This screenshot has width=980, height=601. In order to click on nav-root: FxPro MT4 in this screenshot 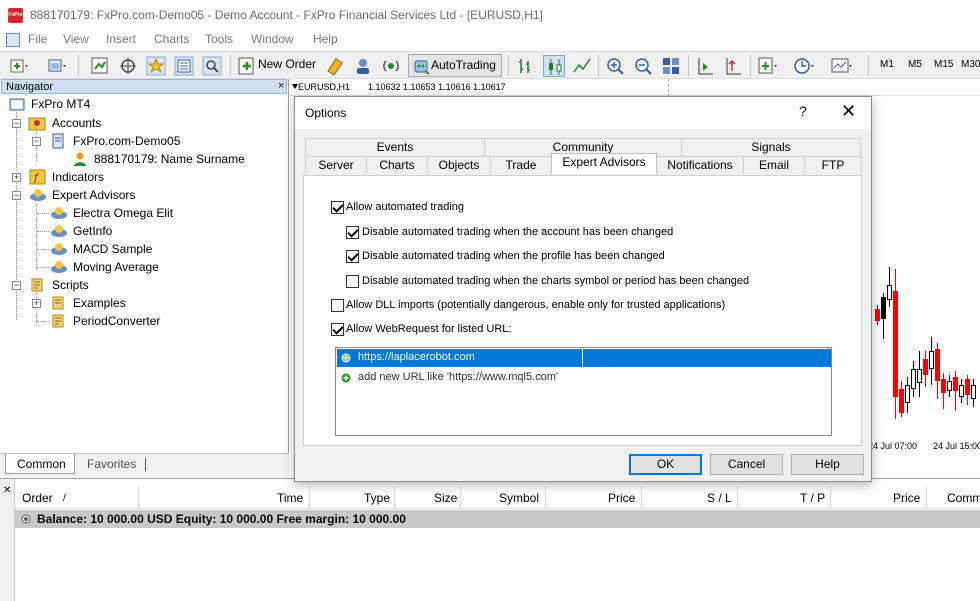, I will do `click(60, 104)`.